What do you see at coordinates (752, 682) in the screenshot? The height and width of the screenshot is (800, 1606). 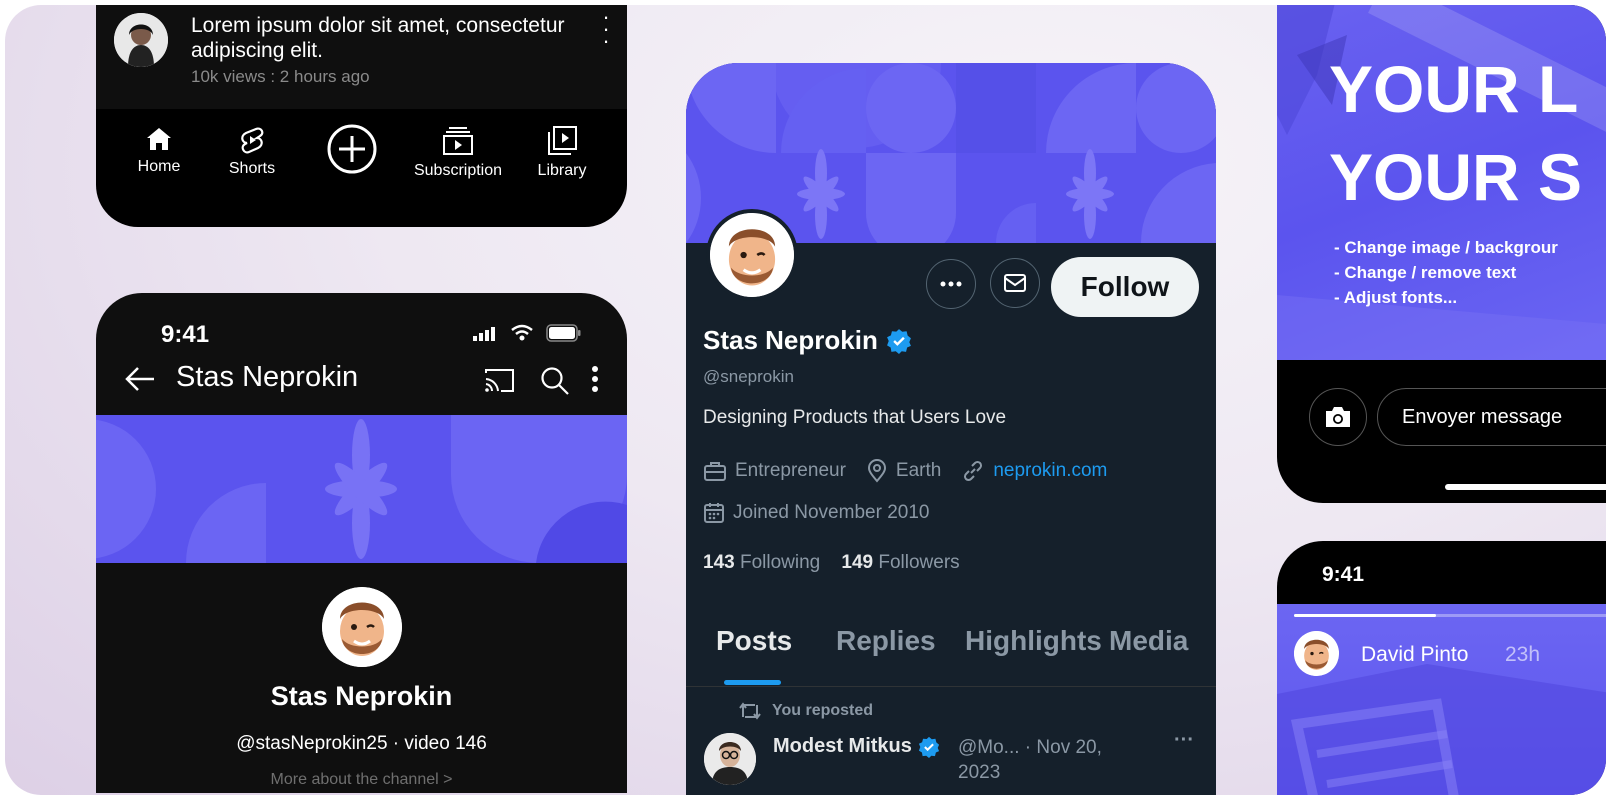 I see `active-tab-indicator` at bounding box center [752, 682].